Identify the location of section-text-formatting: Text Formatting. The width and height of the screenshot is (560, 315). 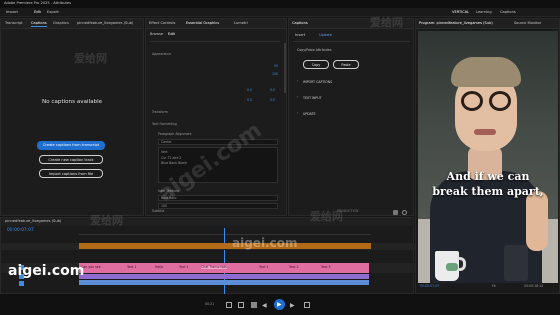
(164, 124).